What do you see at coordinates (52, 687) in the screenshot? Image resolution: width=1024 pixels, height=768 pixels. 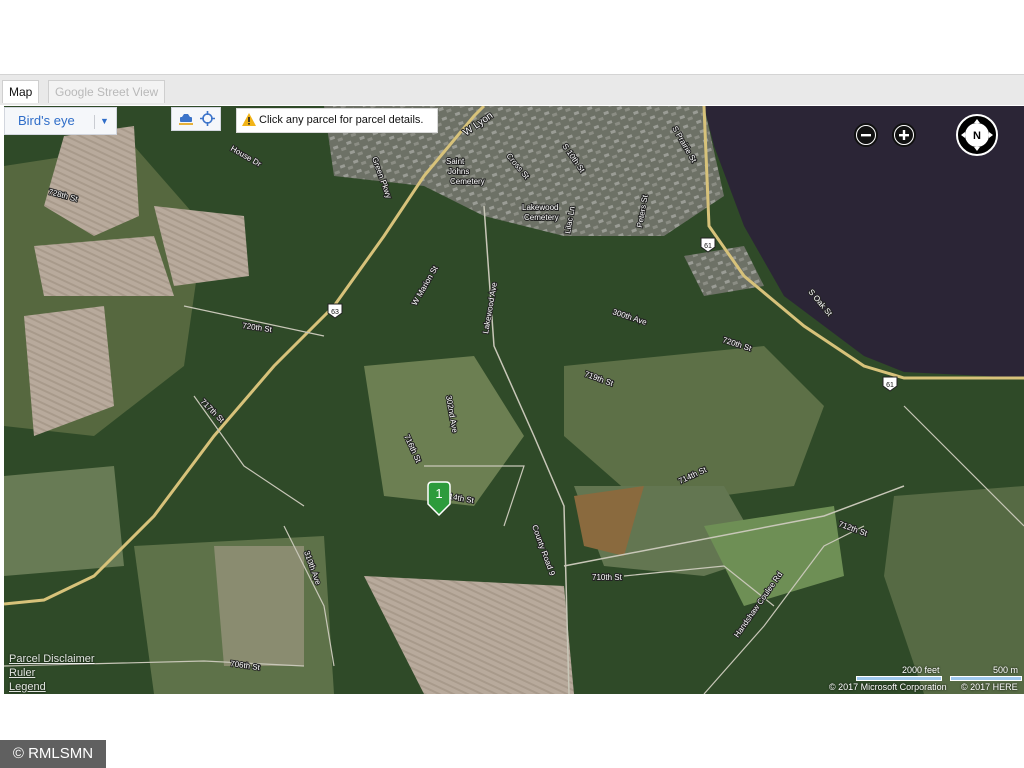 I see `legend-link: Legend` at bounding box center [52, 687].